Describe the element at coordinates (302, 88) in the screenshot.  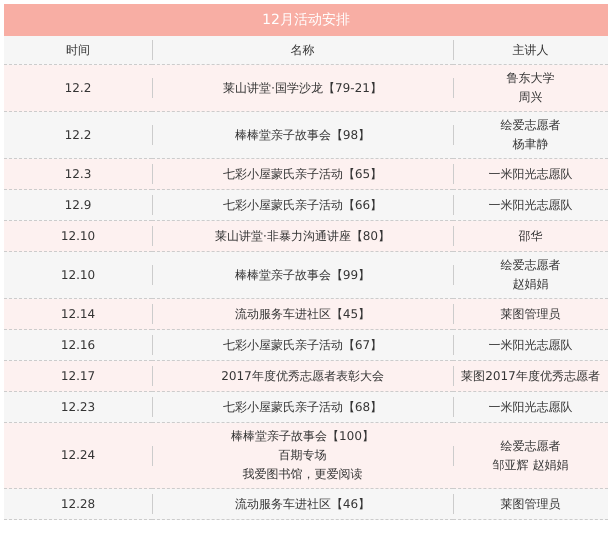
I see `cell-text: 莱山讲堂·国学沙龙【79-21】` at that location.